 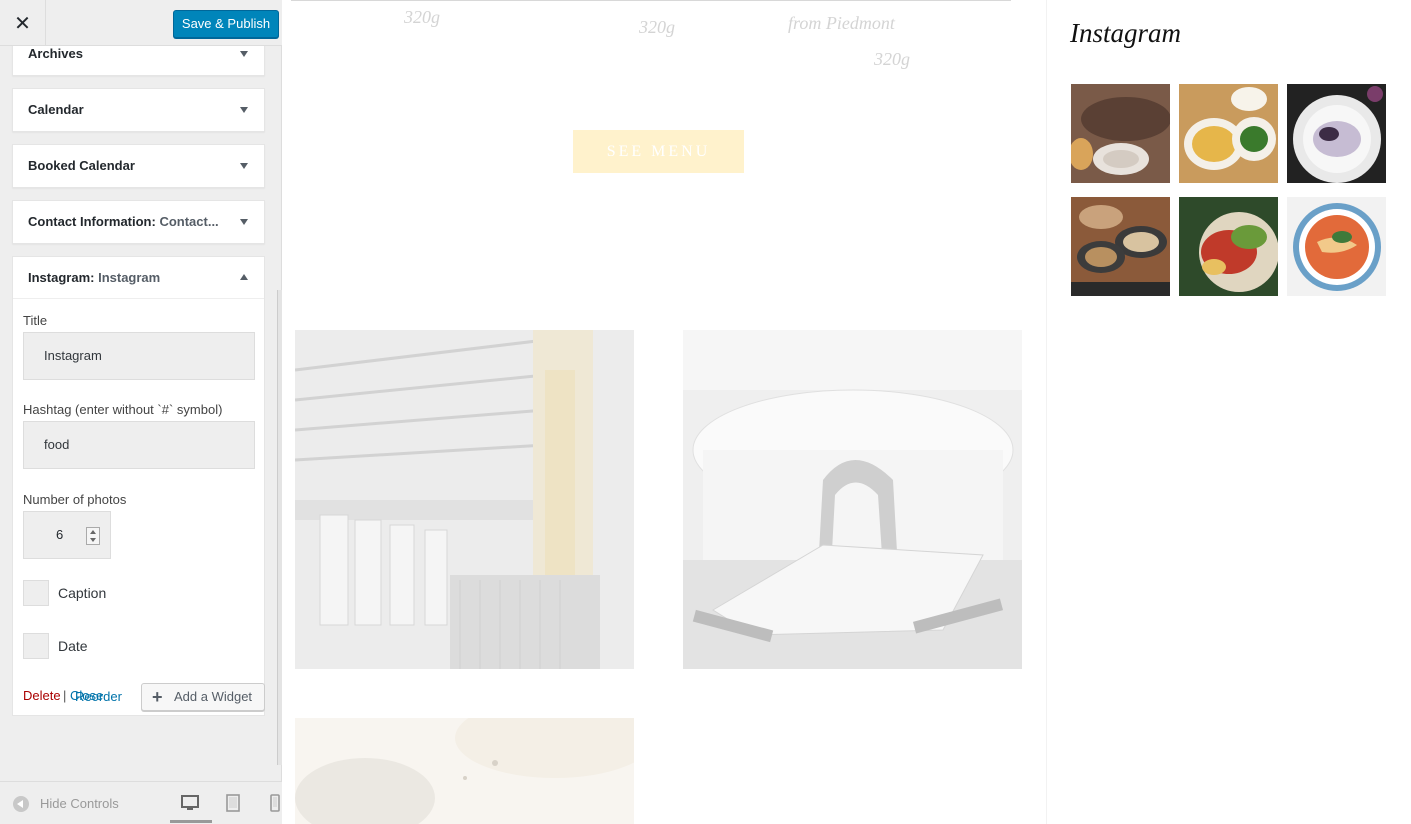 I want to click on widget-contact-information: Contact Information, so click(x=138, y=222).